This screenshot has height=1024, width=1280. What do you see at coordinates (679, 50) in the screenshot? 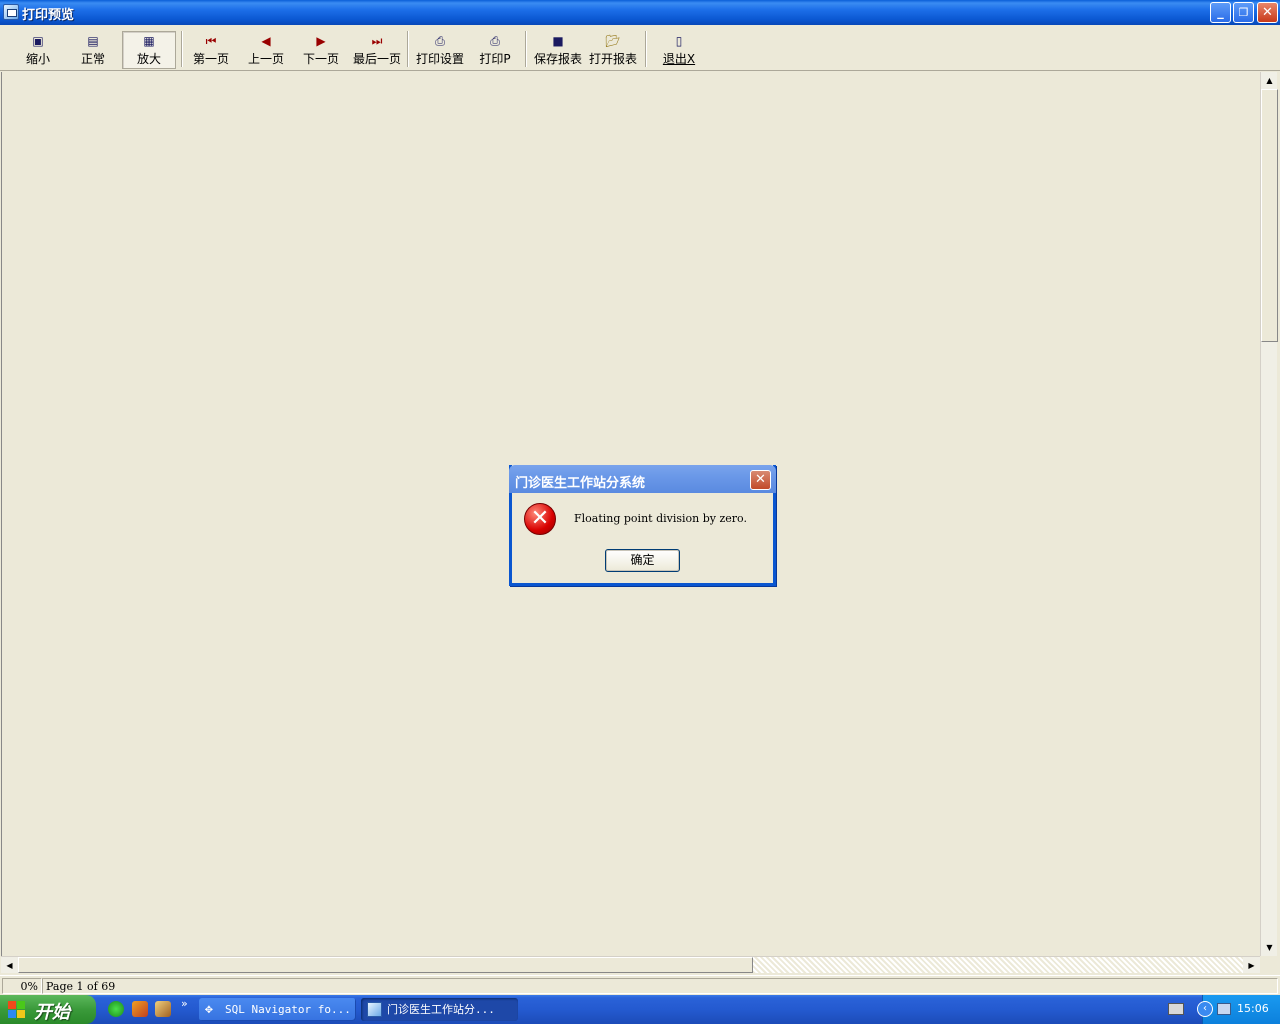
I see `exit-button: ▯ 退出X` at bounding box center [679, 50].